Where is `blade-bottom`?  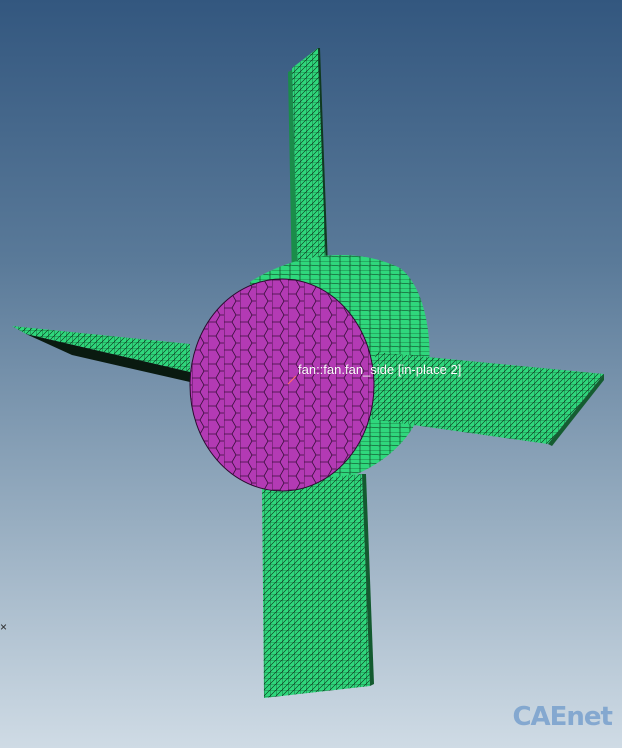 blade-bottom is located at coordinates (318, 586).